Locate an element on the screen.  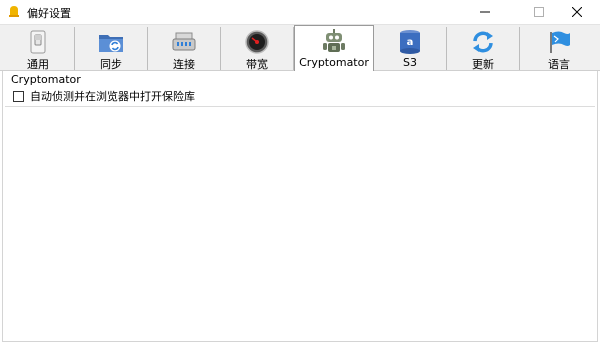
tab-label: 连接 is located at coordinates (184, 64).